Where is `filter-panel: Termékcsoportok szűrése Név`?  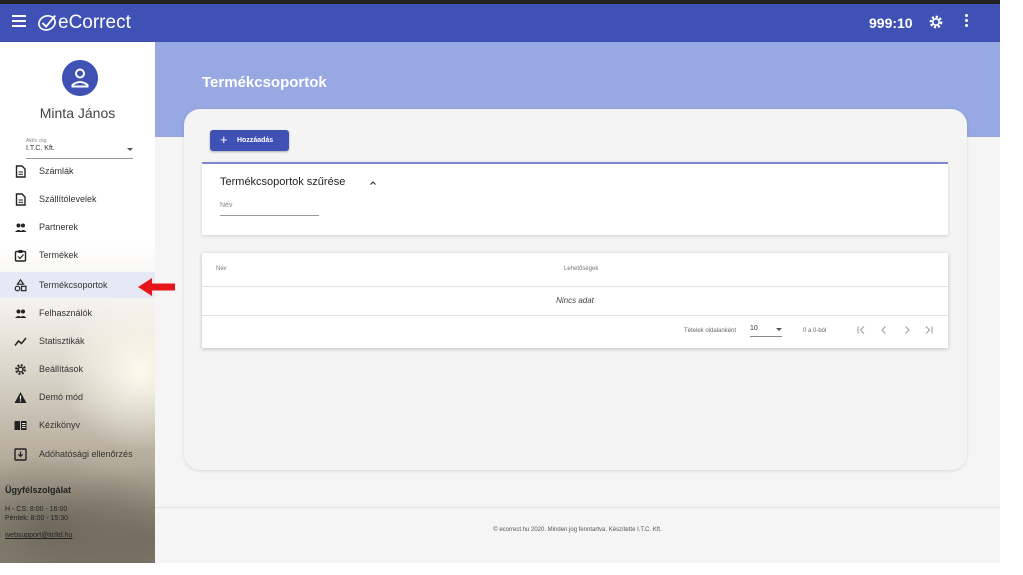 filter-panel: Termékcsoportok szűrése Név is located at coordinates (575, 198).